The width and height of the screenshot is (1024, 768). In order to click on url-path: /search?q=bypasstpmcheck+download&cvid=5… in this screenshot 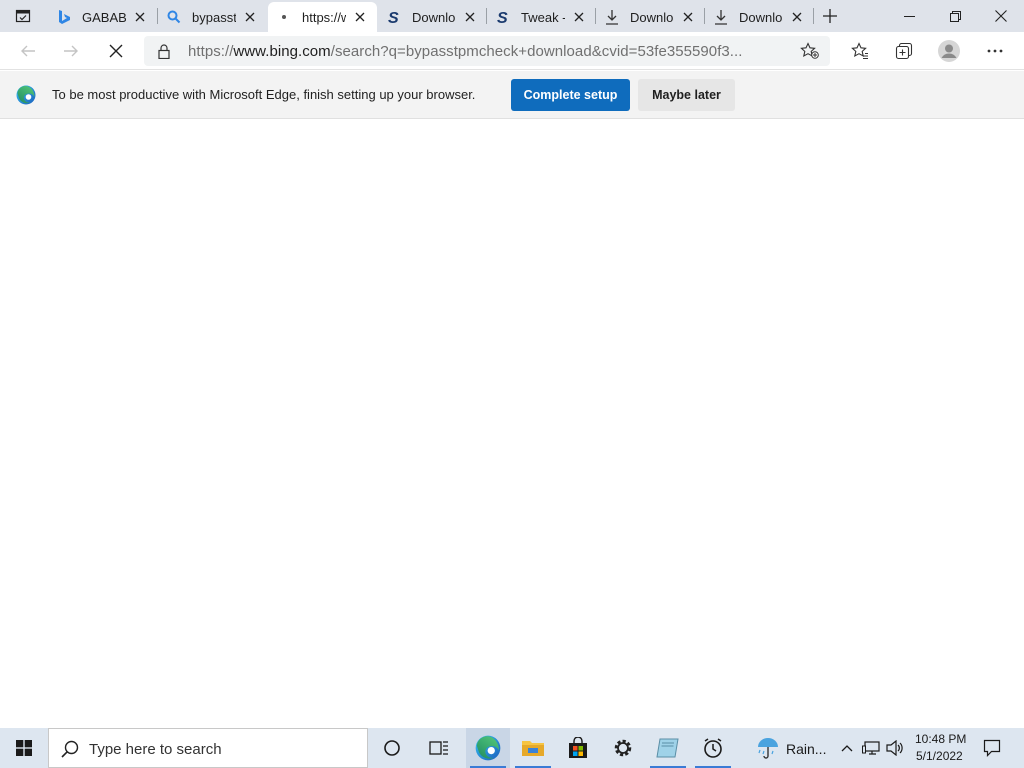, I will do `click(536, 51)`.